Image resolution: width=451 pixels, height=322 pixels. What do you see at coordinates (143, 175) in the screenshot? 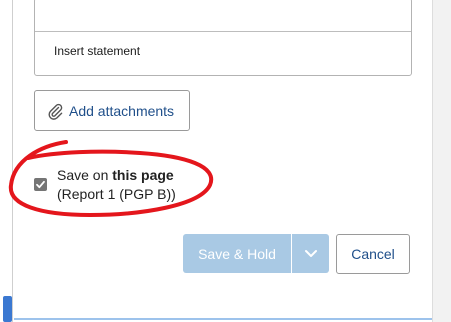
I see `save-on-emphasis: this page` at bounding box center [143, 175].